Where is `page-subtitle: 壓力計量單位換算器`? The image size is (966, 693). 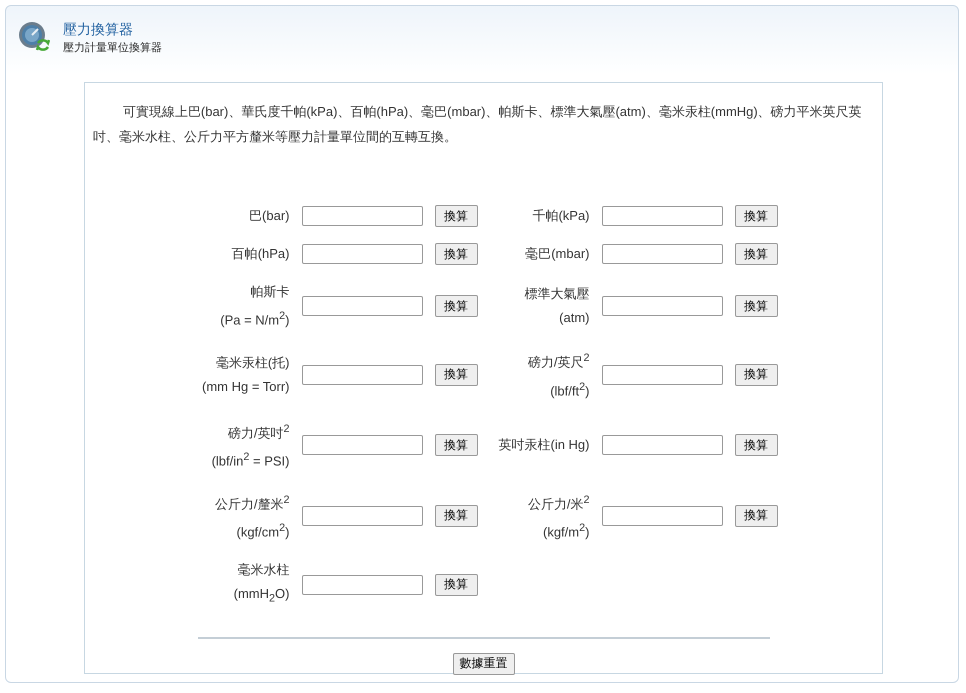
page-subtitle: 壓力計量單位換算器 is located at coordinates (112, 47).